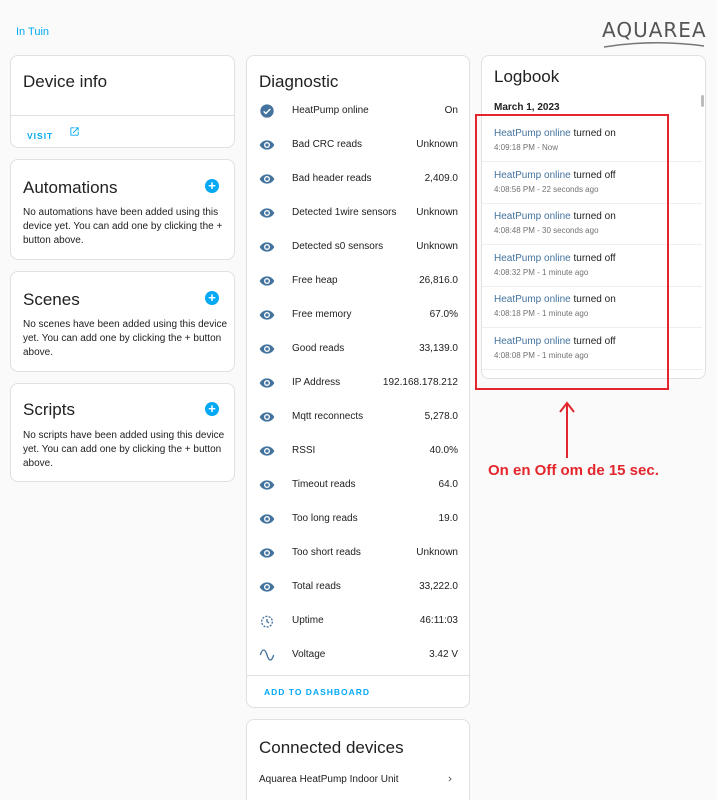 This screenshot has width=717, height=800. Describe the element at coordinates (358, 623) in the screenshot. I see `diagnostic-row: Uptime 46:11:03` at that location.